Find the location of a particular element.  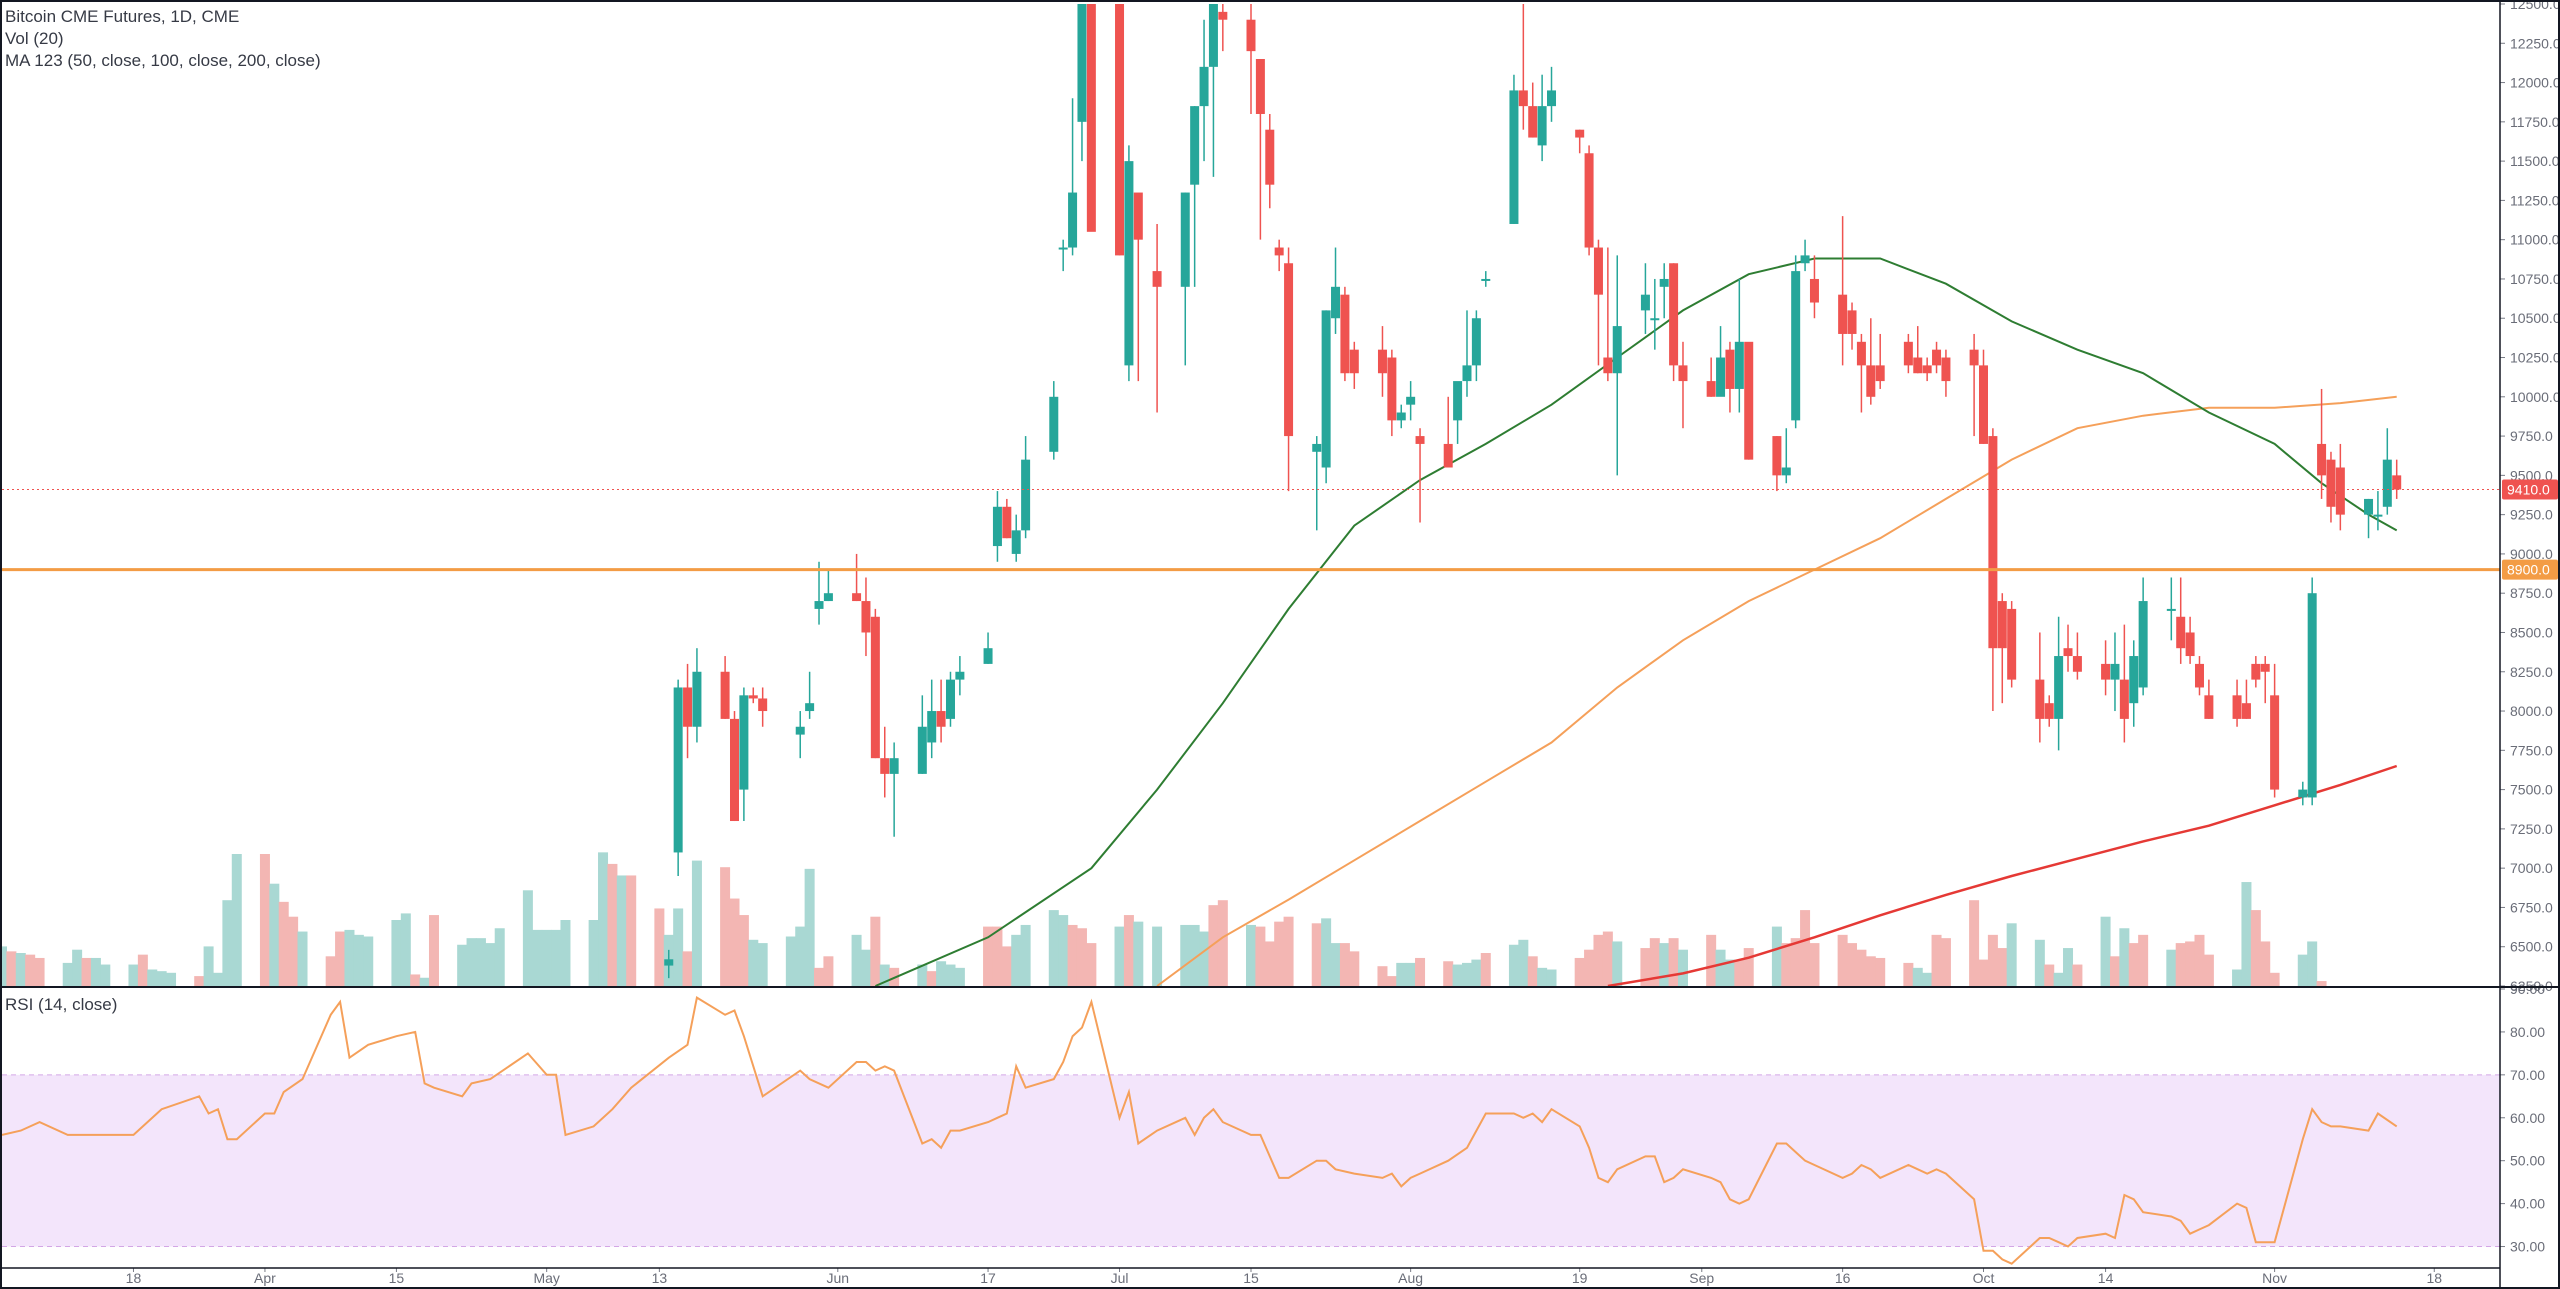

rsi-band is located at coordinates (1251, 1161).